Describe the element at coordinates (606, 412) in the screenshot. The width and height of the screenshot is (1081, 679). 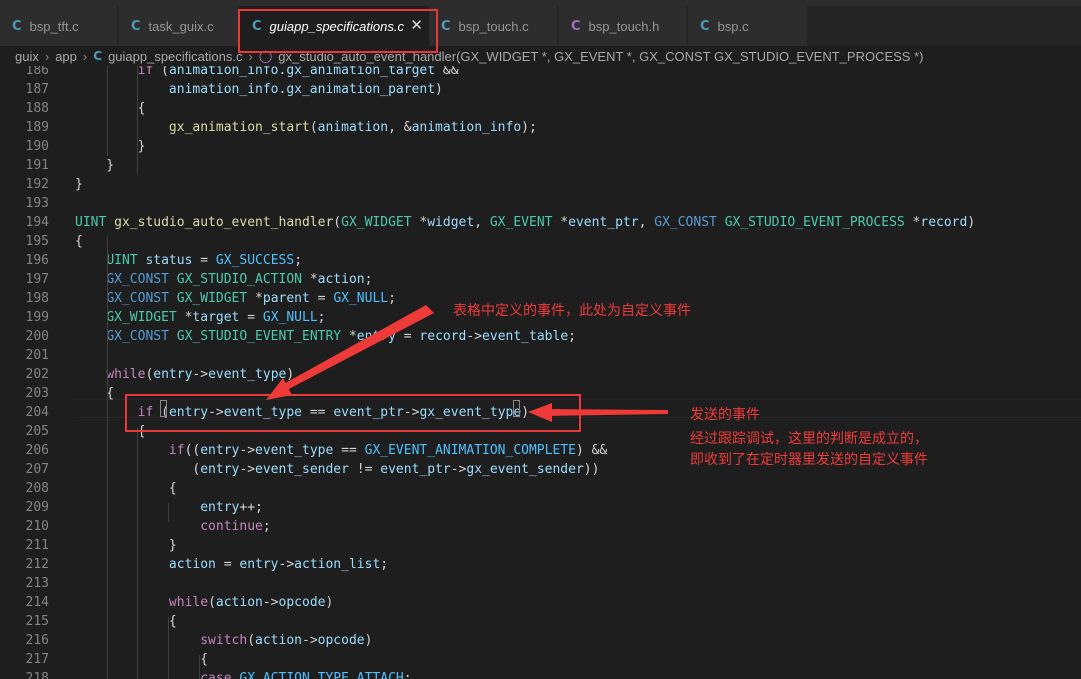
I see `arrow-to-event-ptr-shaft` at that location.